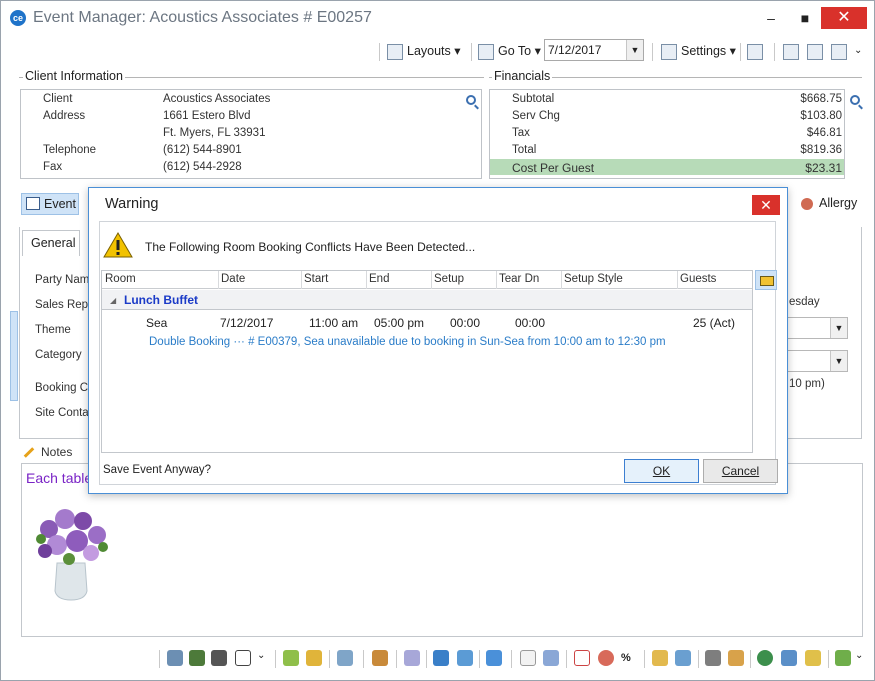  I want to click on add-item-icon, so click(291, 658).